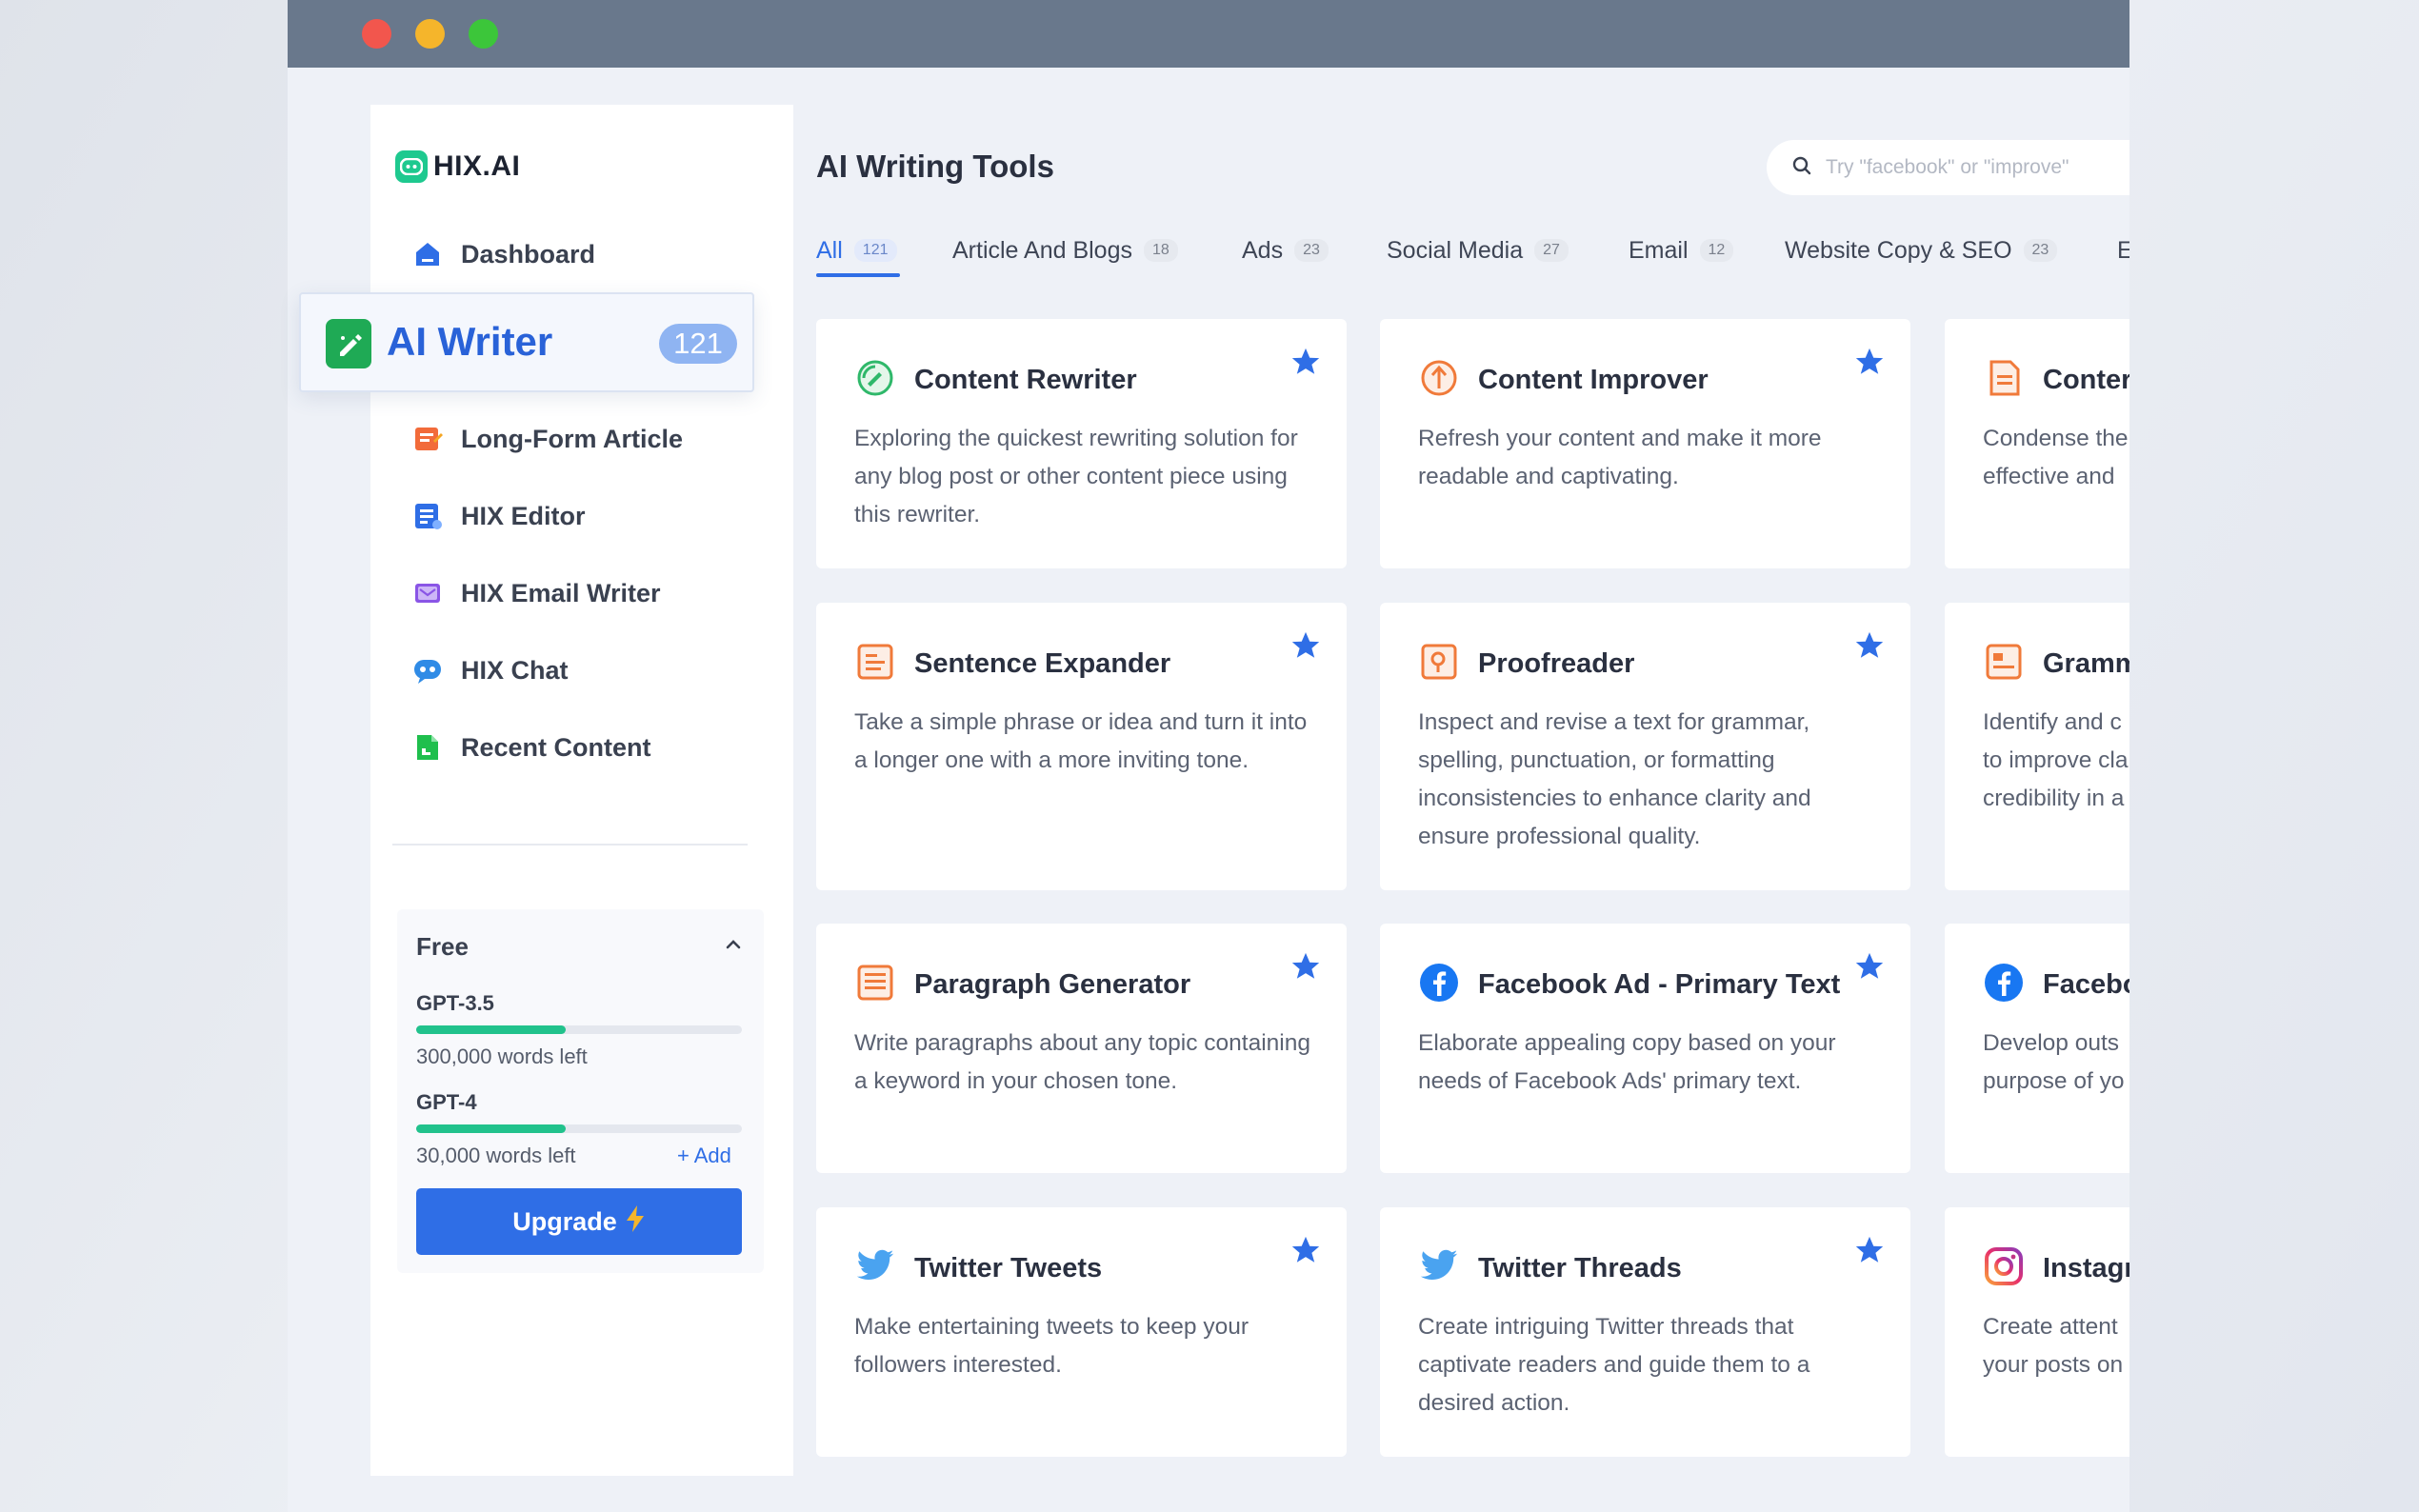 This screenshot has width=2419, height=1512. Describe the element at coordinates (446, 1102) in the screenshot. I see `model-name: GPT-4` at that location.